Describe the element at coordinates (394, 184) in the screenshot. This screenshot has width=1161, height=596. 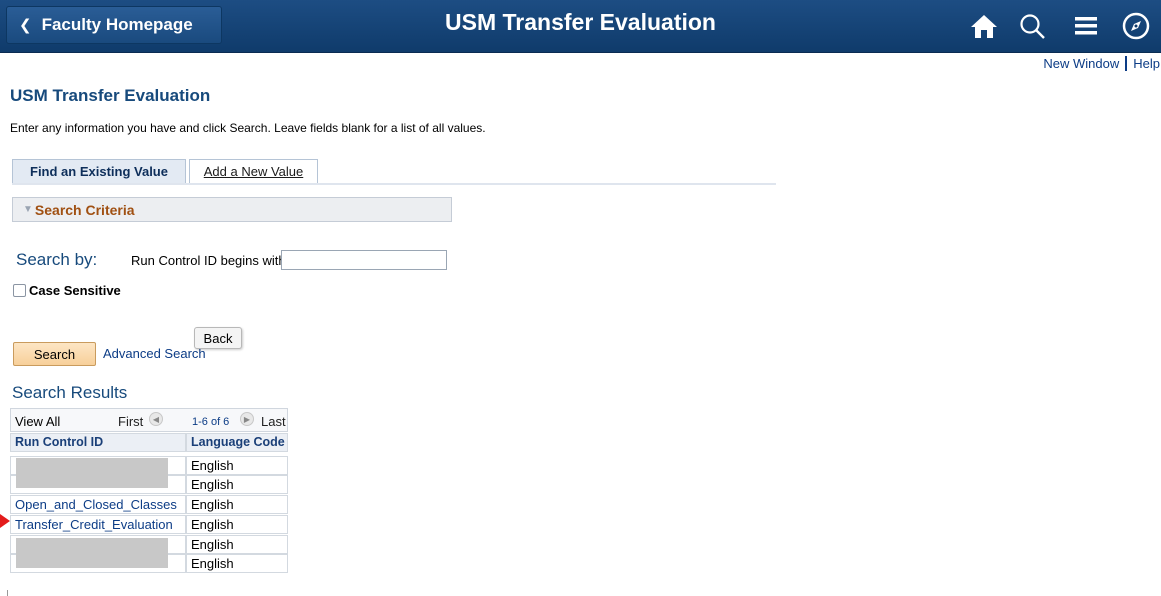
I see `tab-divider` at that location.